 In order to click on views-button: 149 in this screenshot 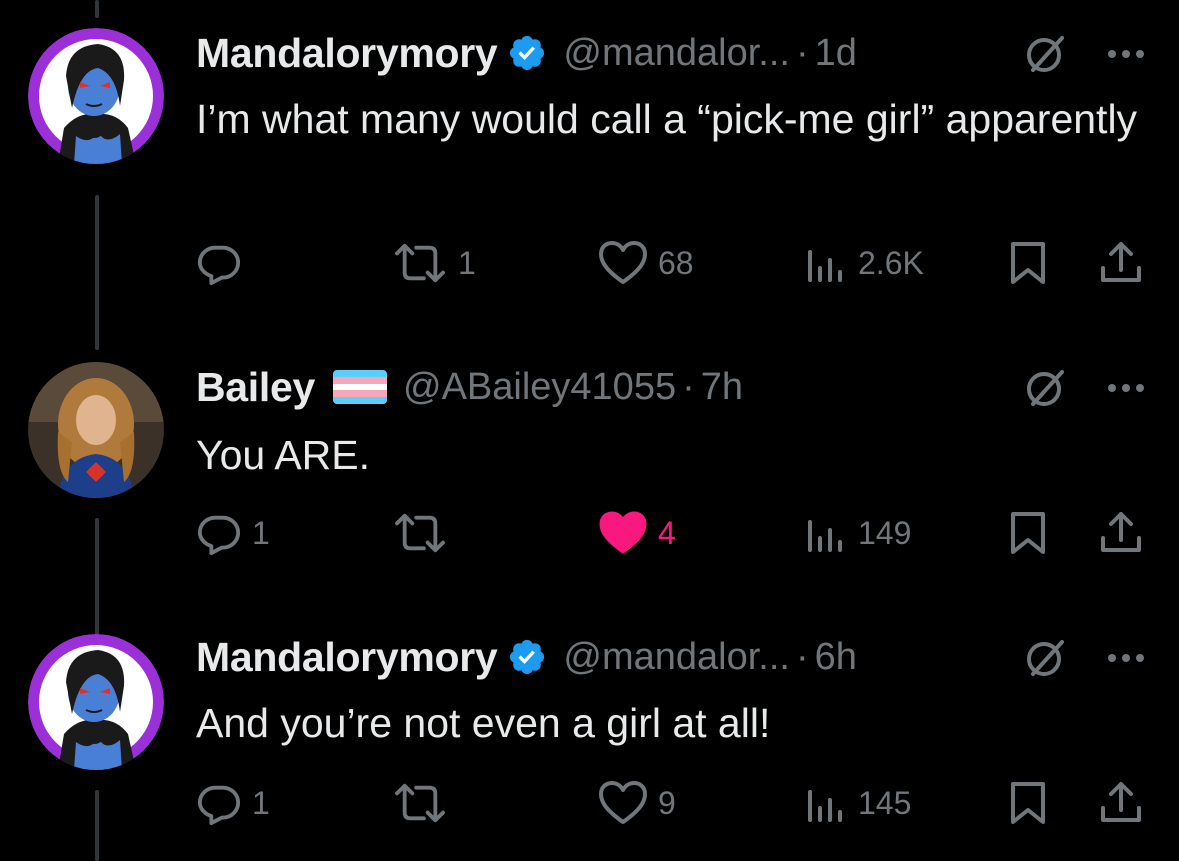, I will do `click(857, 533)`.